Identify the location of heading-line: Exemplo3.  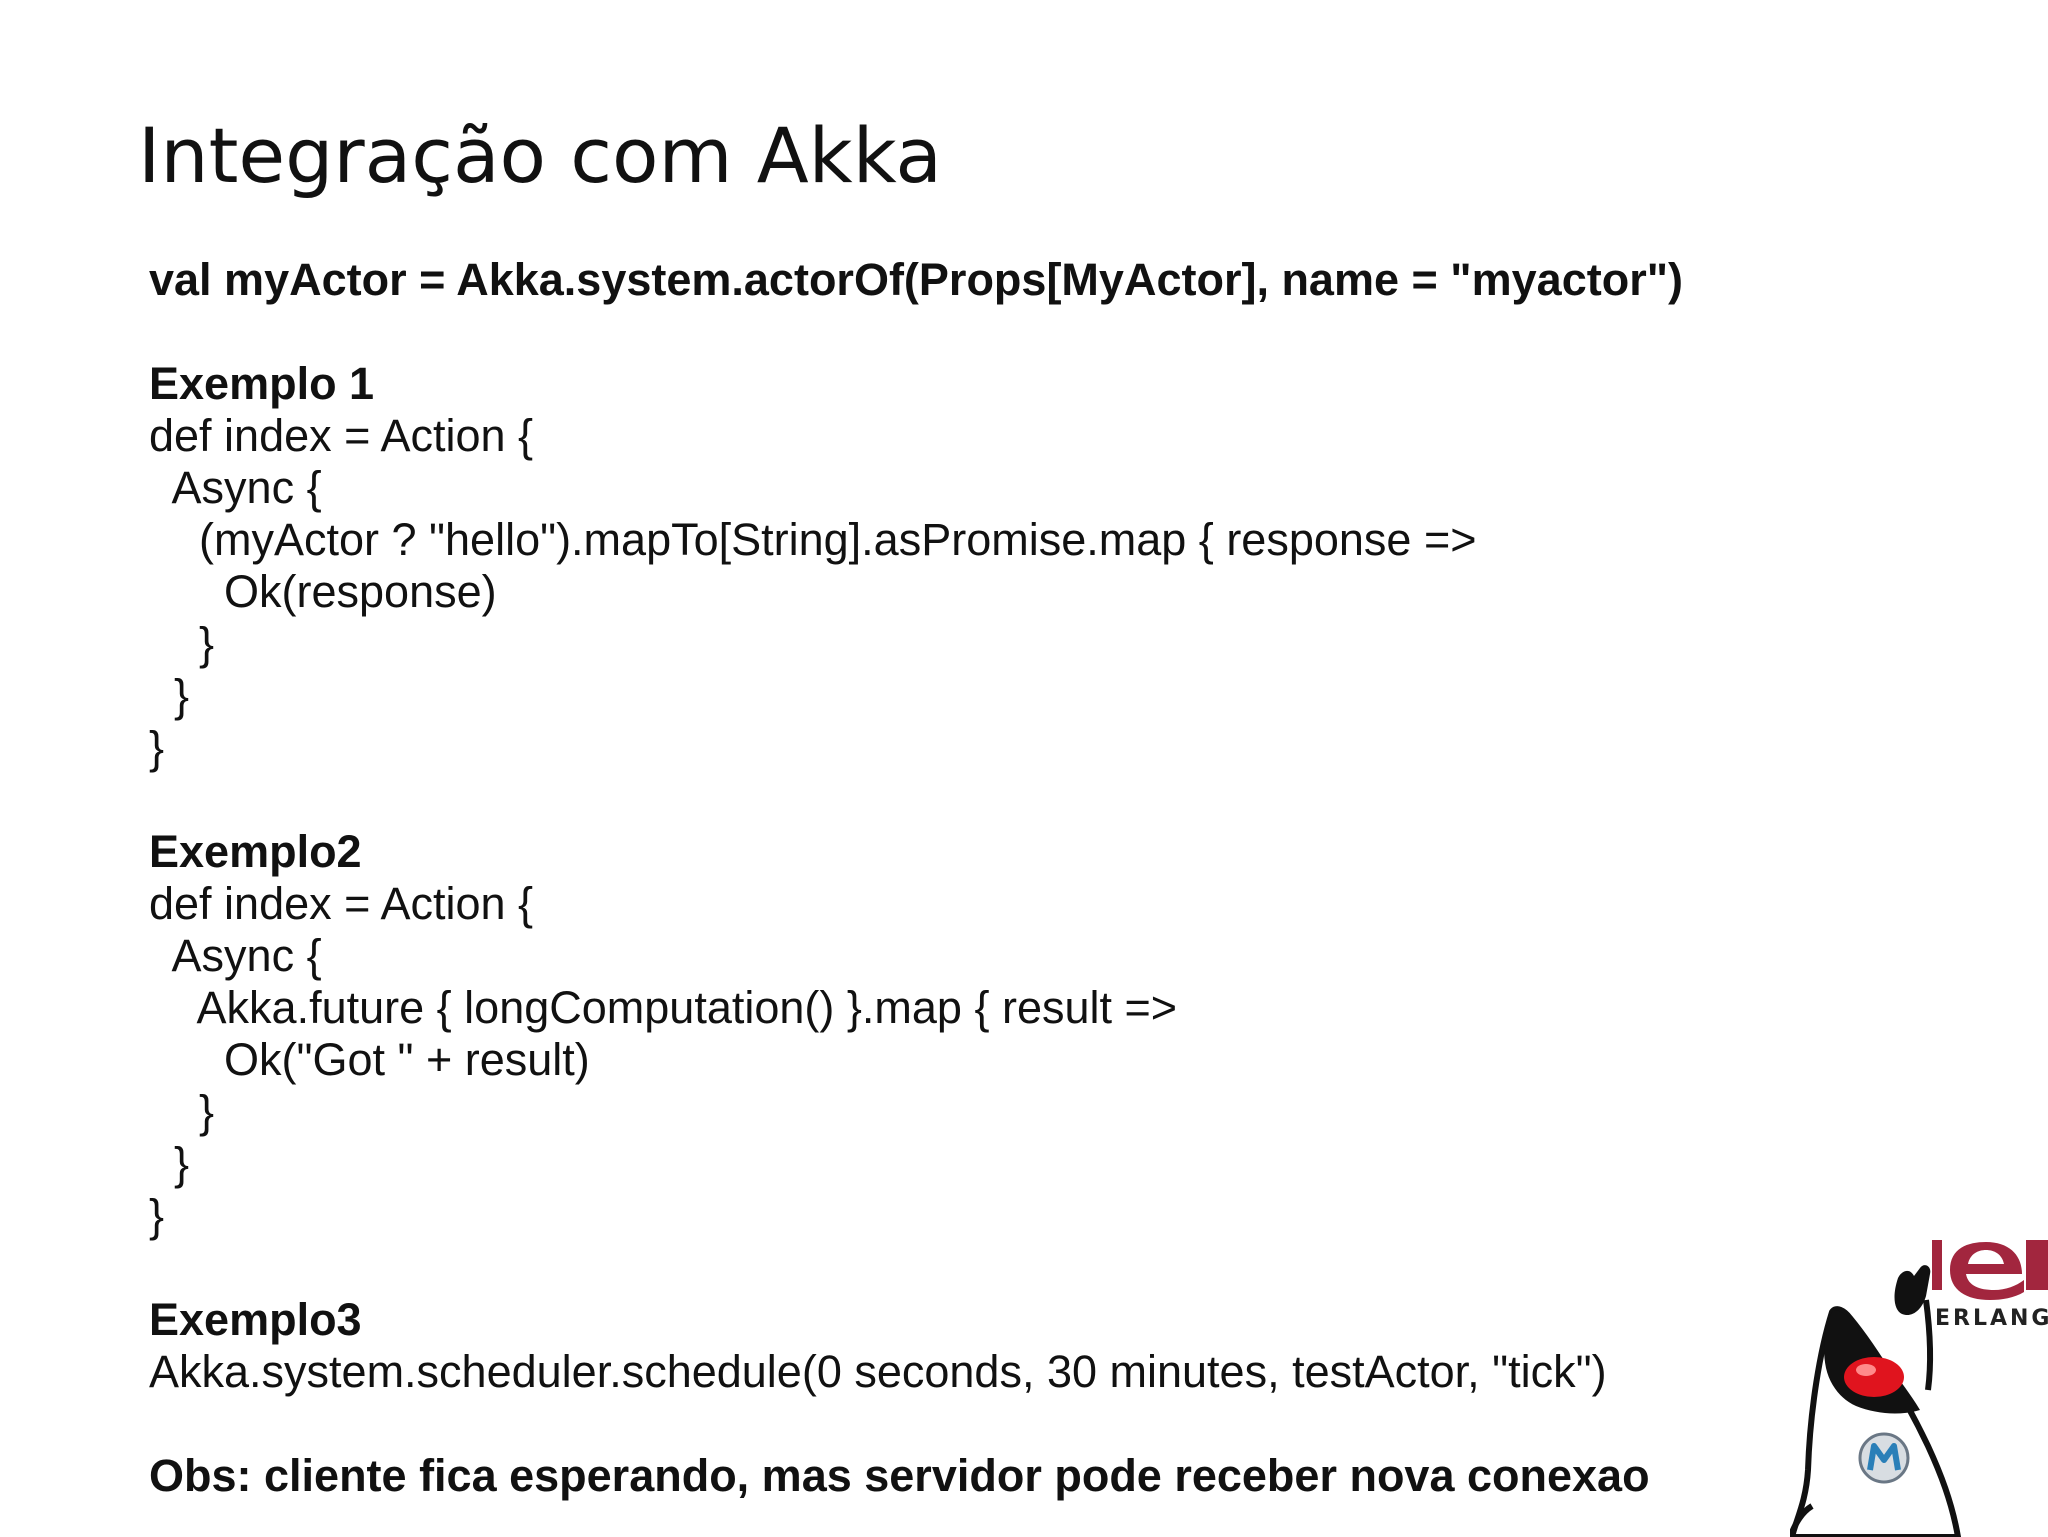
(255, 1319).